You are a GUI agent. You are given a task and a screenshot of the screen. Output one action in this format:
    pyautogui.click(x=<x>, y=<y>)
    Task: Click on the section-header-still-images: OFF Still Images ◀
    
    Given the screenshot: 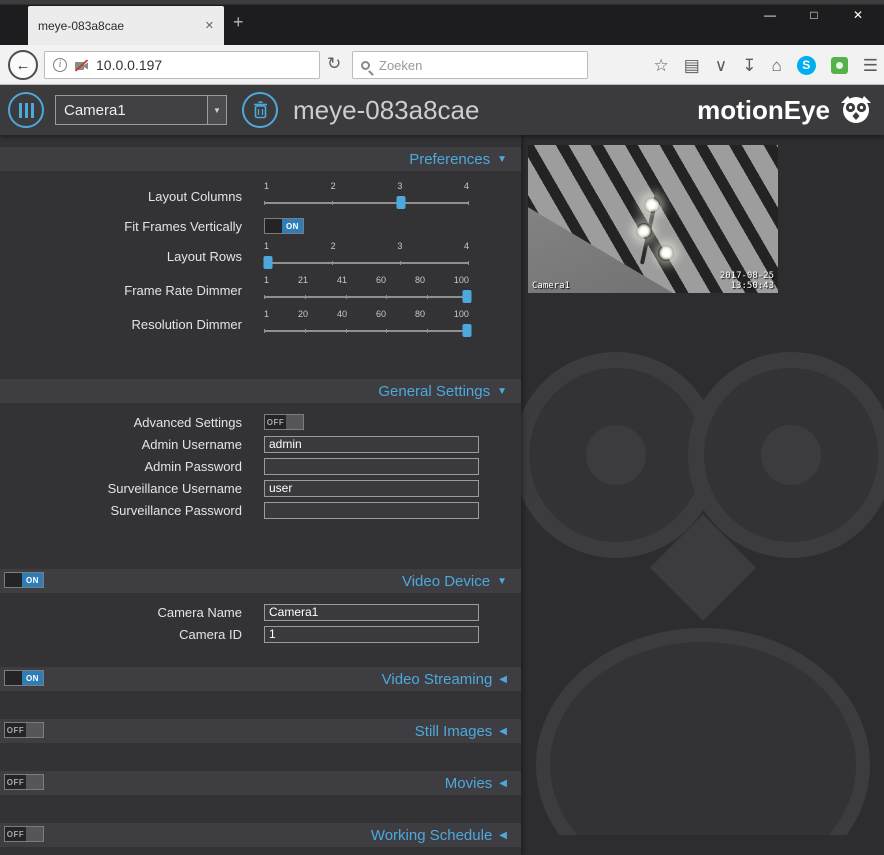 What is the action you would take?
    pyautogui.click(x=260, y=731)
    